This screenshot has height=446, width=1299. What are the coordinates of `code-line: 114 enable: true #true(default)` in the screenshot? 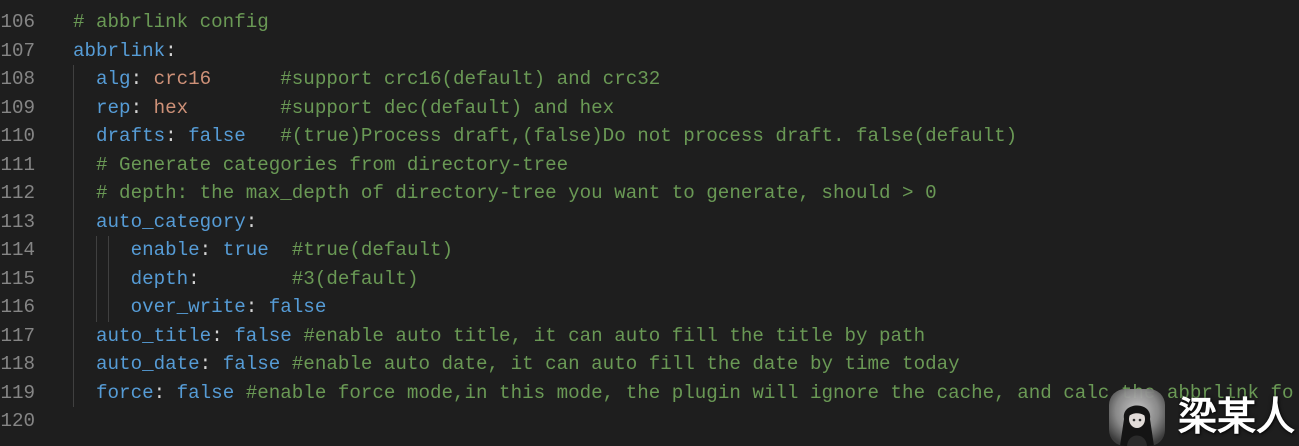 It's located at (649, 250).